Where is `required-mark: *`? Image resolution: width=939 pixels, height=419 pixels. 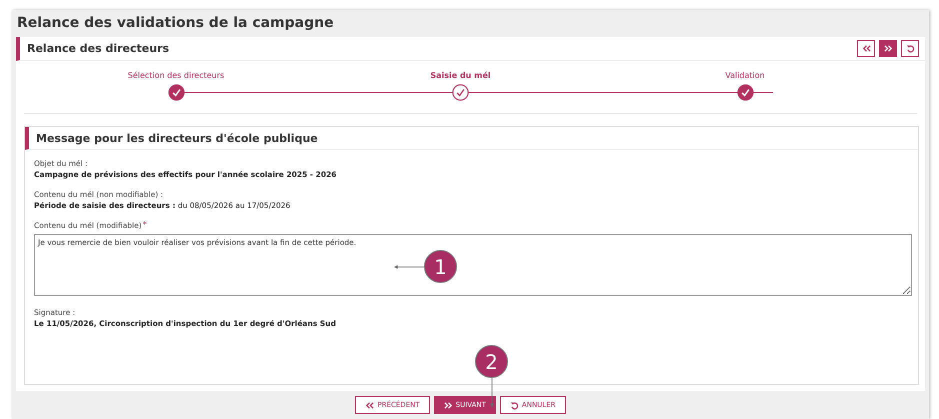 required-mark: * is located at coordinates (144, 226).